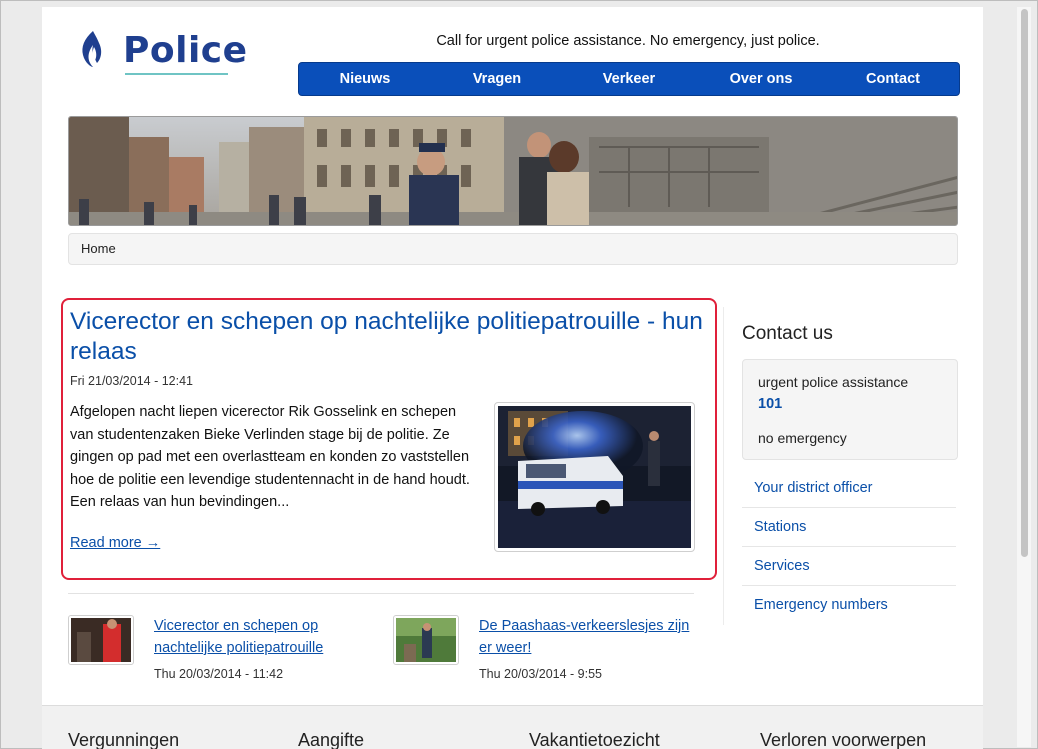 The image size is (1038, 749). Describe the element at coordinates (833, 382) in the screenshot. I see `urgent-assistance-label: urgent police assistance` at that location.